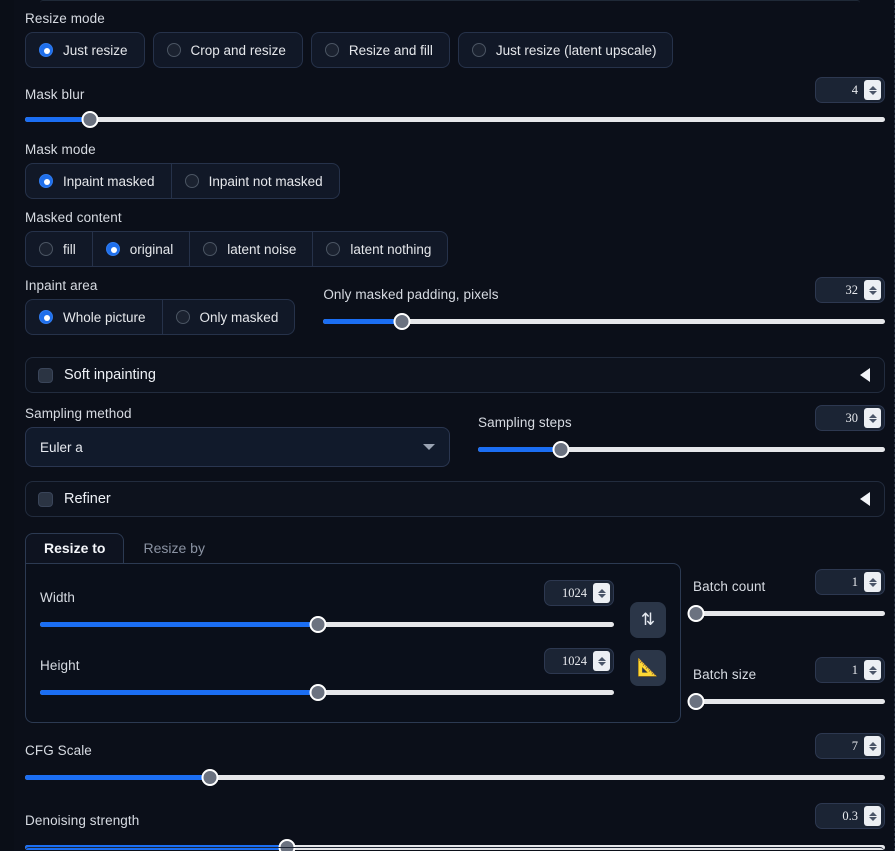 The height and width of the screenshot is (851, 895). I want to click on cfg-scale-label: CFG Scale, so click(58, 750).